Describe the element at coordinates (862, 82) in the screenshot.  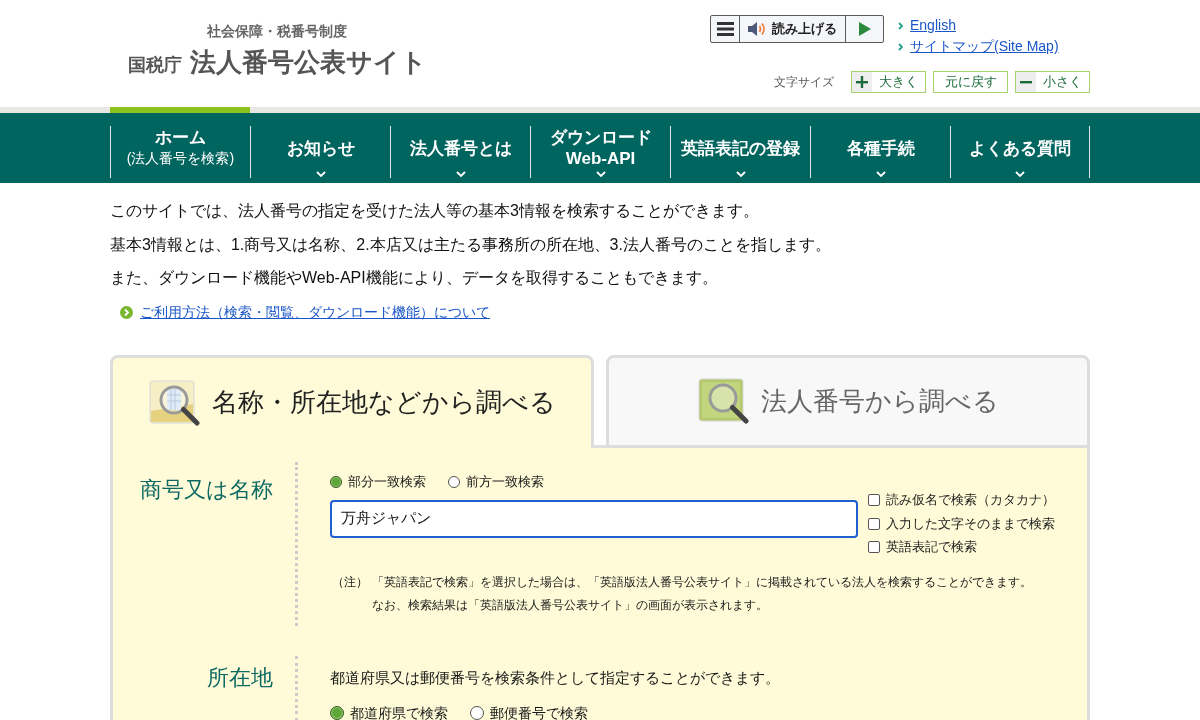
I see `plus-icon` at that location.